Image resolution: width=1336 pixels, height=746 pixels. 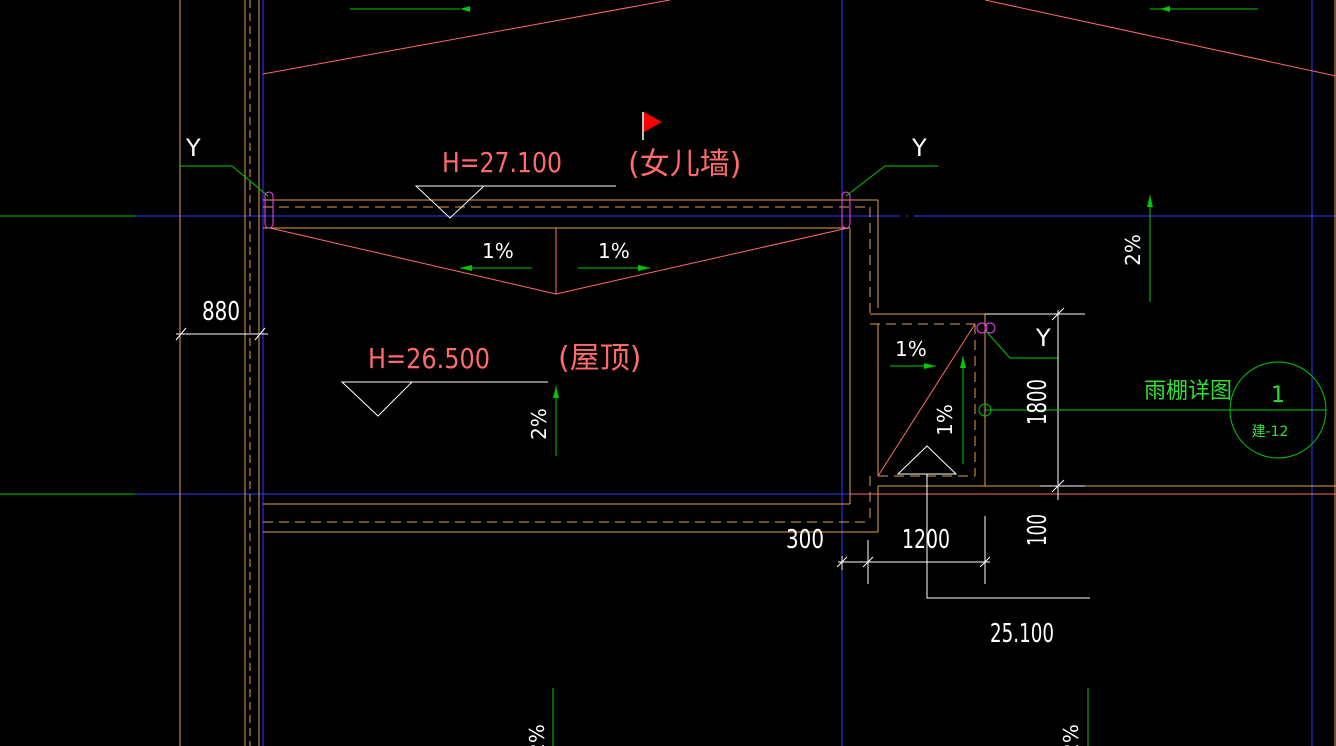 What do you see at coordinates (684, 164) in the screenshot?
I see `parapet-name-text: (女儿墙)` at bounding box center [684, 164].